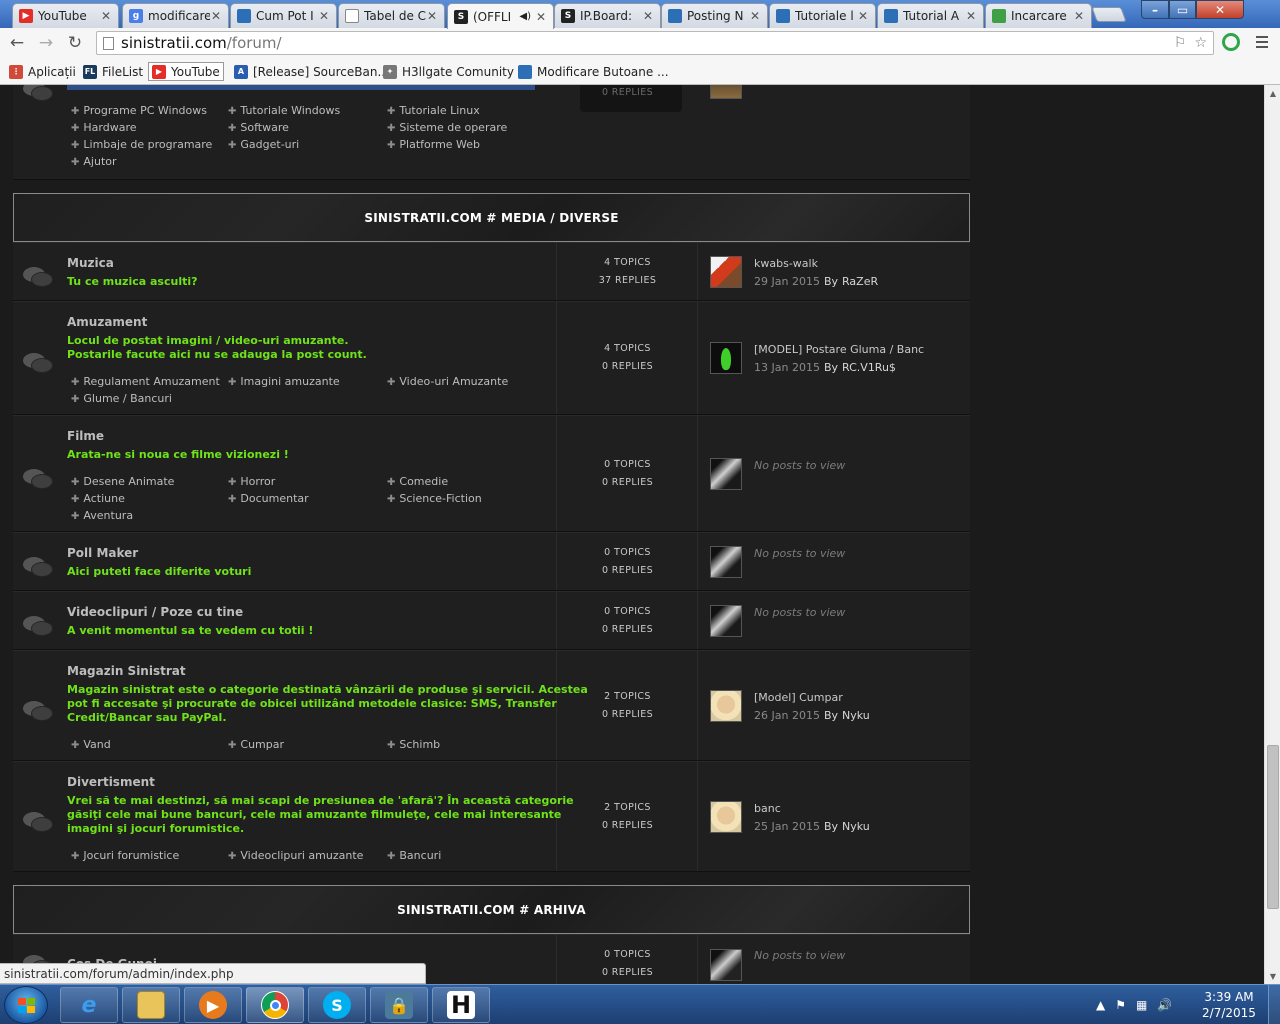 The width and height of the screenshot is (1280, 1024). Describe the element at coordinates (126, 671) in the screenshot. I see `forum-title-link: Magazin Sinistrat` at that location.